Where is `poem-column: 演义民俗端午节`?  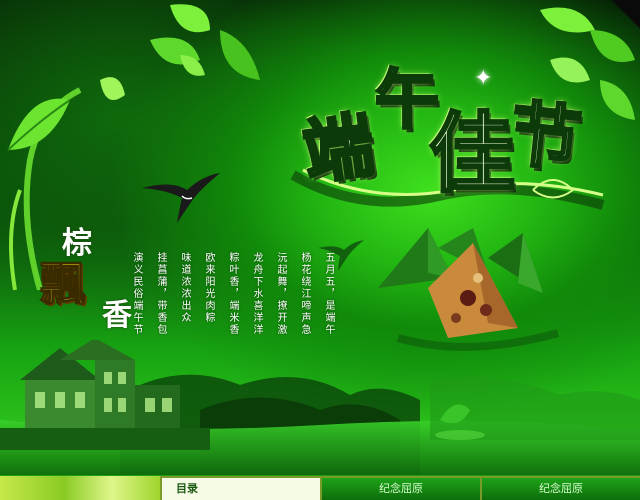
poem-column: 演义民俗端午节 is located at coordinates (136, 294).